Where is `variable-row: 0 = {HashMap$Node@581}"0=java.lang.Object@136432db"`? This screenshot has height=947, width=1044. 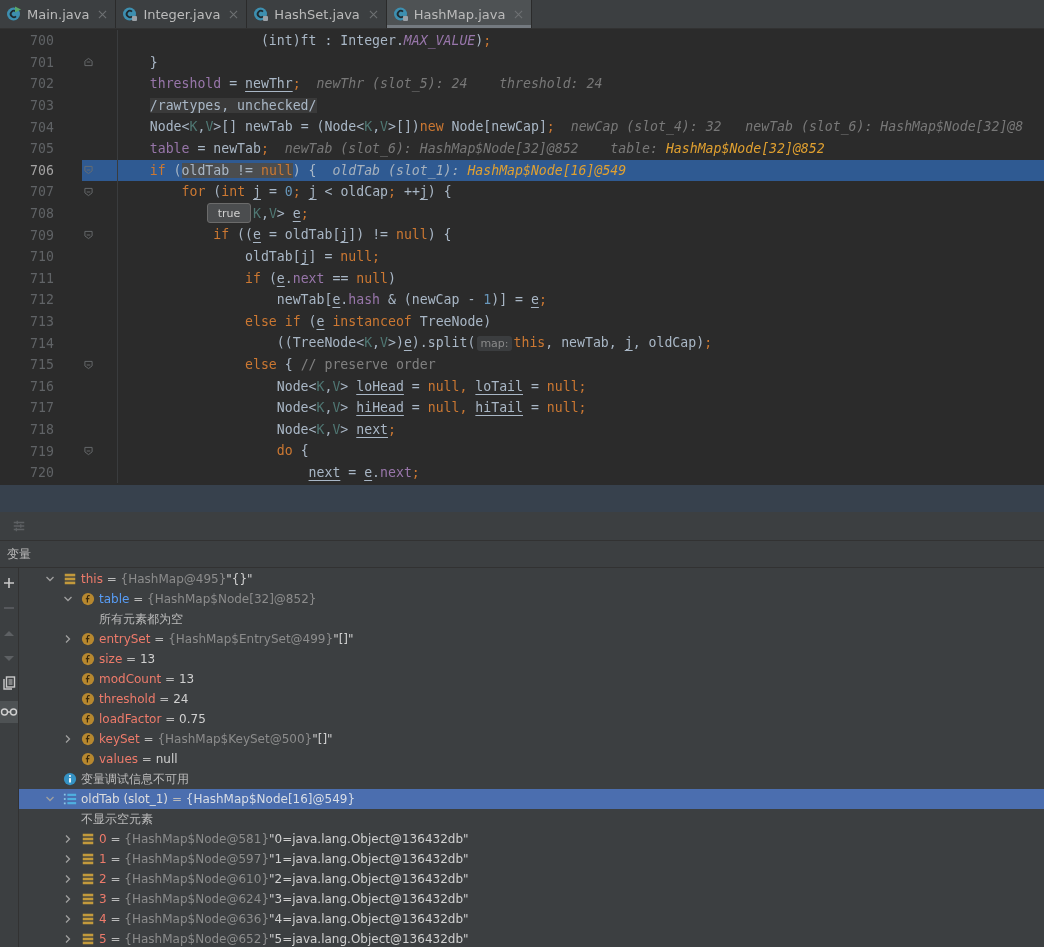
variable-row: 0 = {HashMap$Node@581}"0=java.lang.Object@136432db" is located at coordinates (531, 839).